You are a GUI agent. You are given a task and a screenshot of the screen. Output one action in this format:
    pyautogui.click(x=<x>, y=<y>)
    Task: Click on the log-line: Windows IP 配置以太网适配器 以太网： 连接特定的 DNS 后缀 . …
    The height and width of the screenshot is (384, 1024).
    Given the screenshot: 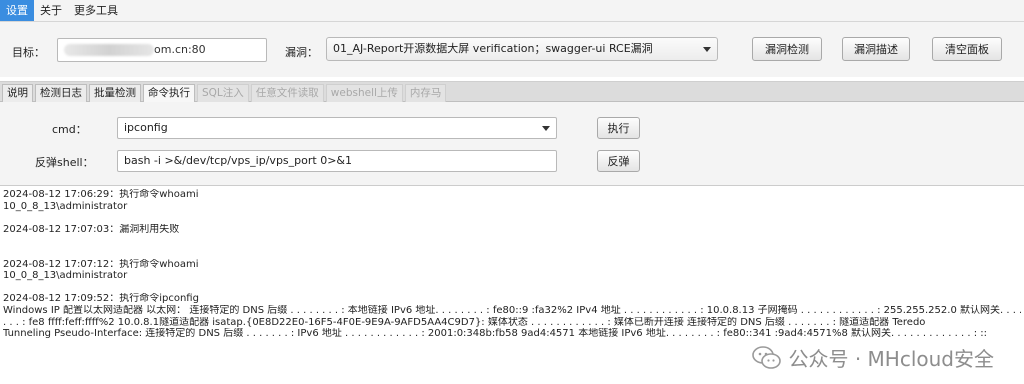 What is the action you would take?
    pyautogui.click(x=512, y=310)
    